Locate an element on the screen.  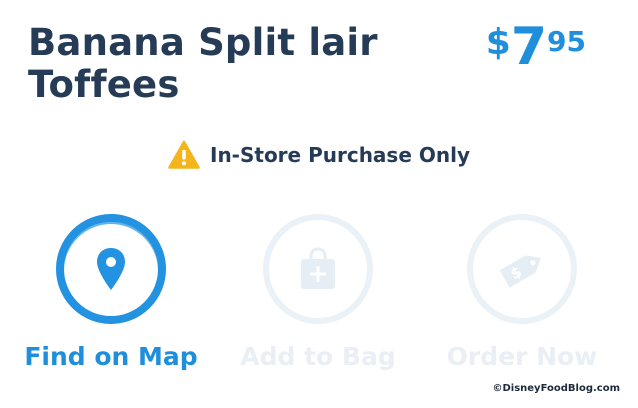
find-on-map-button: Find on Map is located at coordinates (111, 292).